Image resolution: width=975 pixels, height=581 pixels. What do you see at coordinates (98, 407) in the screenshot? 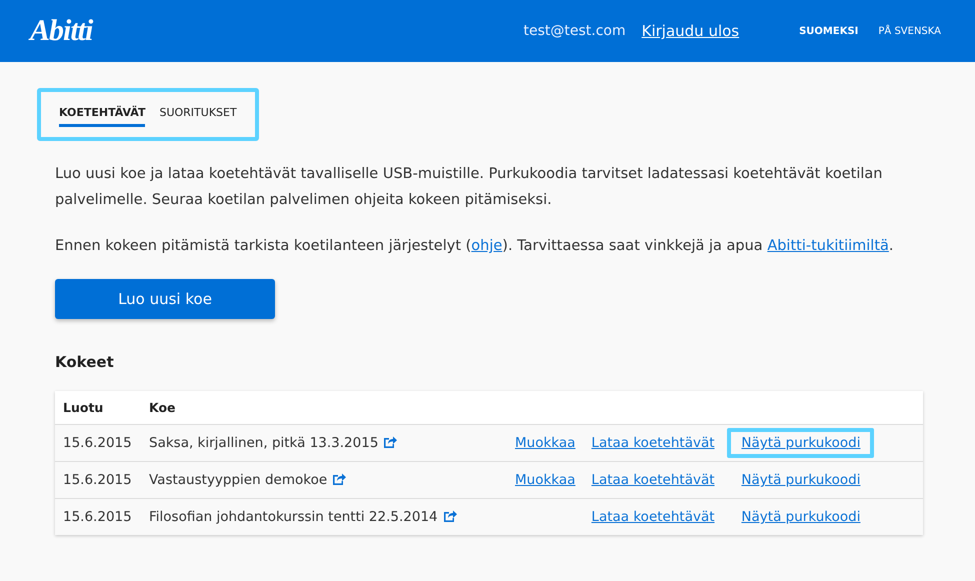
I see `column-header: Luotu` at bounding box center [98, 407].